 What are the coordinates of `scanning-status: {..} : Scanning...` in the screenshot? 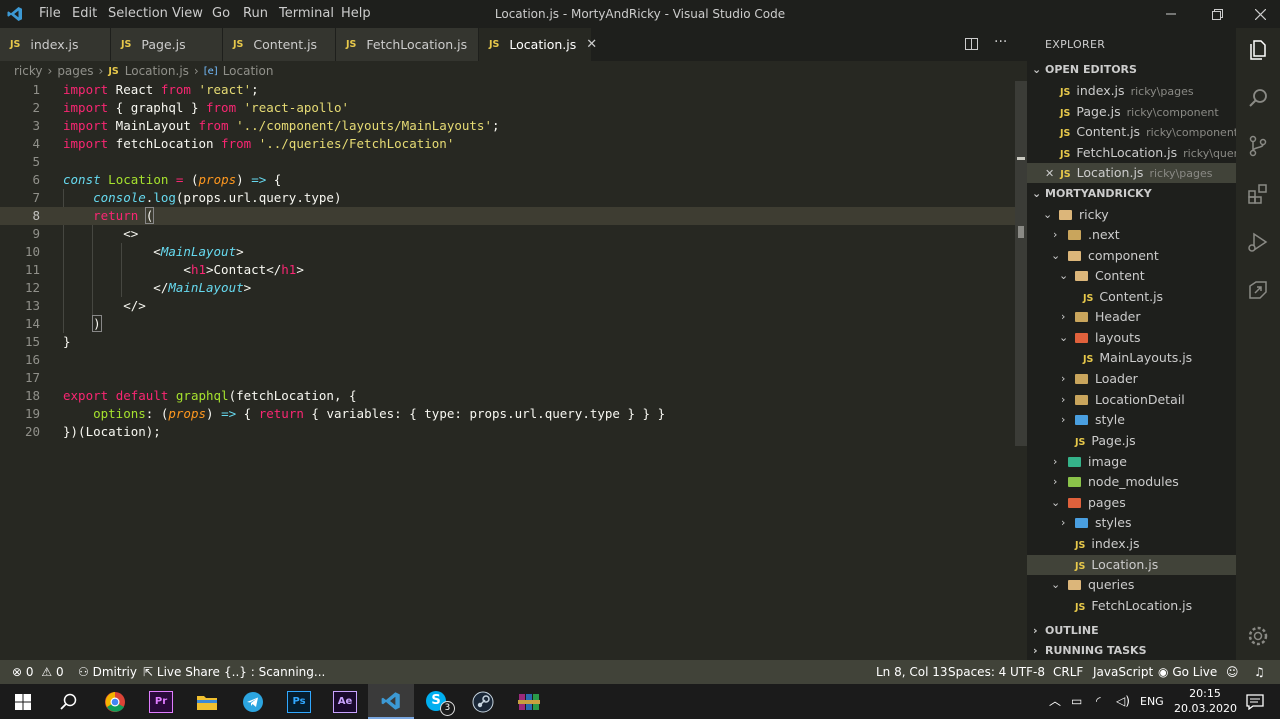 It's located at (274, 672).